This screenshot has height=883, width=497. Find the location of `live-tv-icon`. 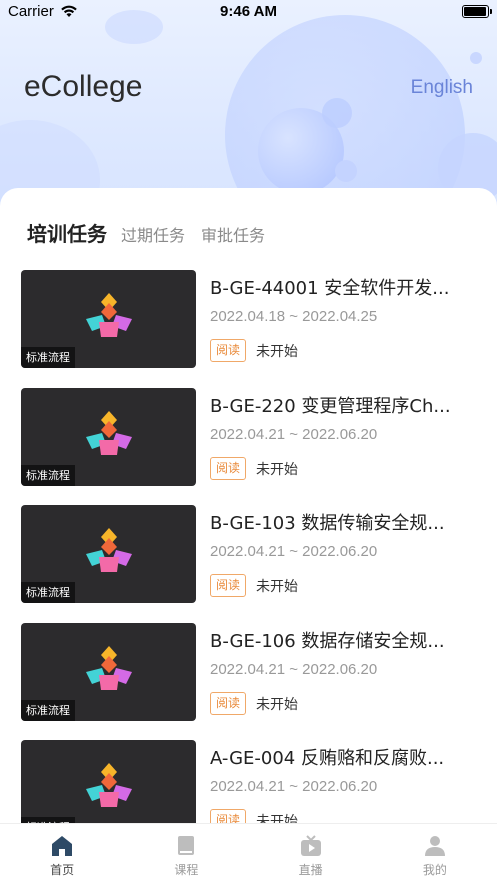

live-tv-icon is located at coordinates (310, 845).